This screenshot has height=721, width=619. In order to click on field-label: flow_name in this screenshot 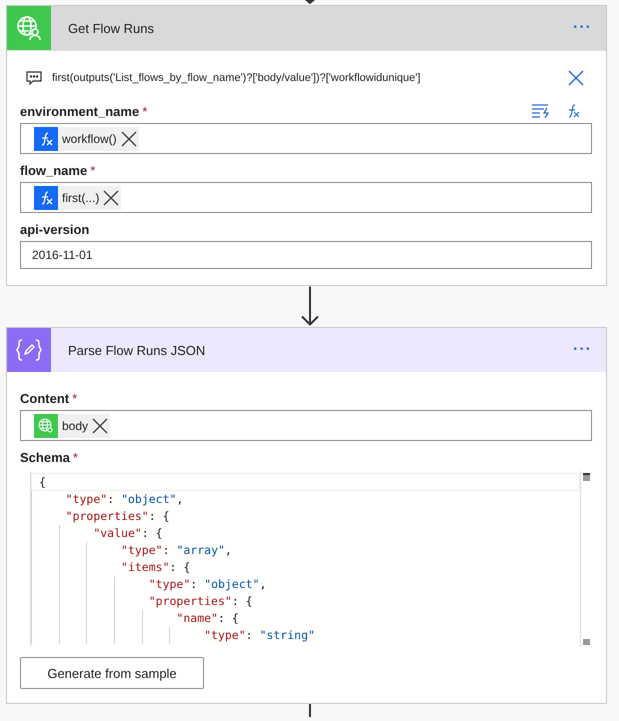, I will do `click(54, 170)`.